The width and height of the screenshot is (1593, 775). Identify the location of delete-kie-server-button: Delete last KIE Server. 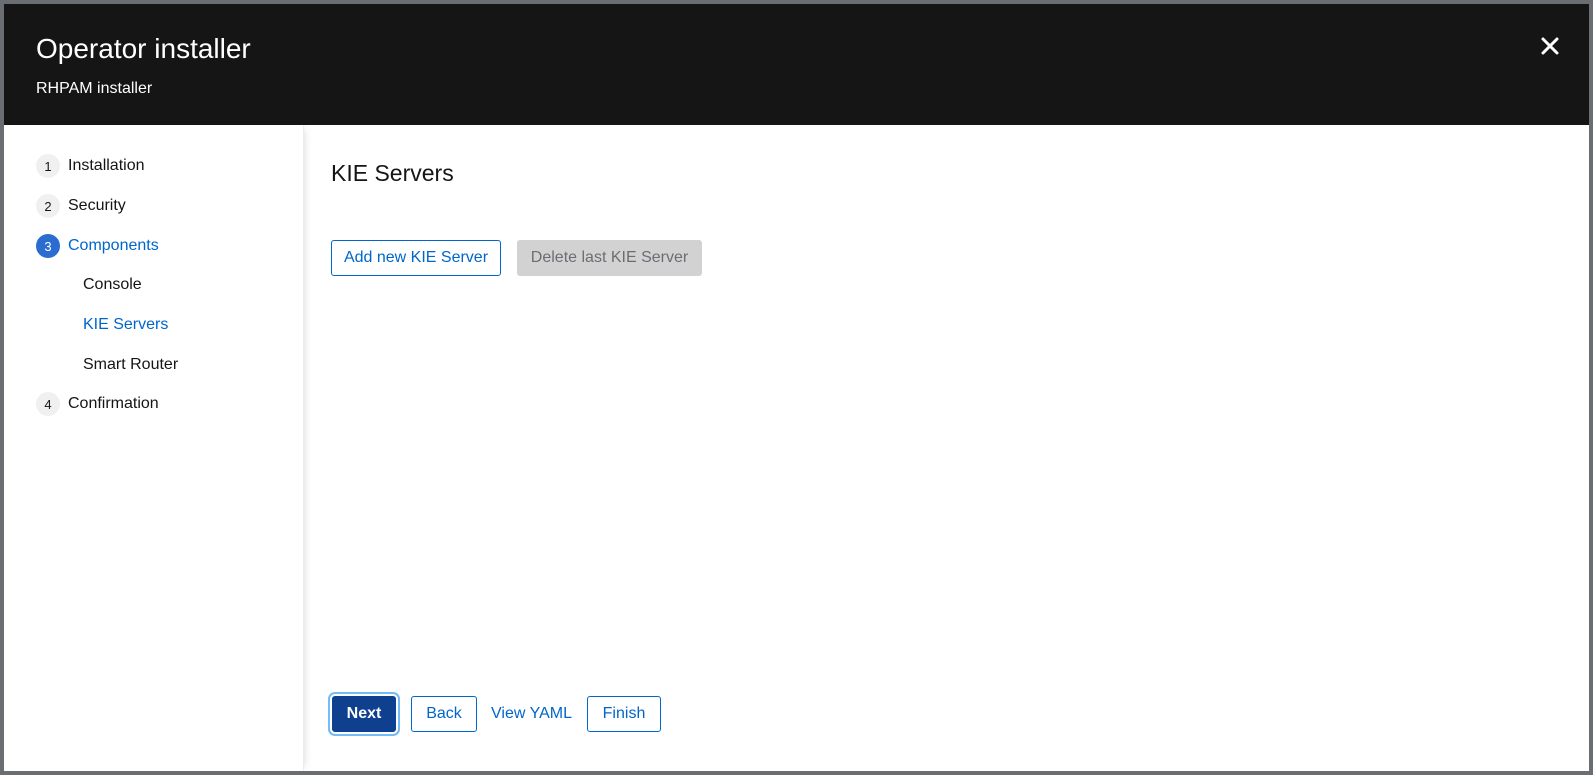
(609, 258).